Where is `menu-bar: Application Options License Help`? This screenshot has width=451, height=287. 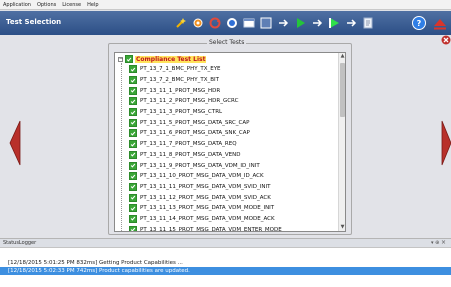 menu-bar: Application Options License Help is located at coordinates (225, 5).